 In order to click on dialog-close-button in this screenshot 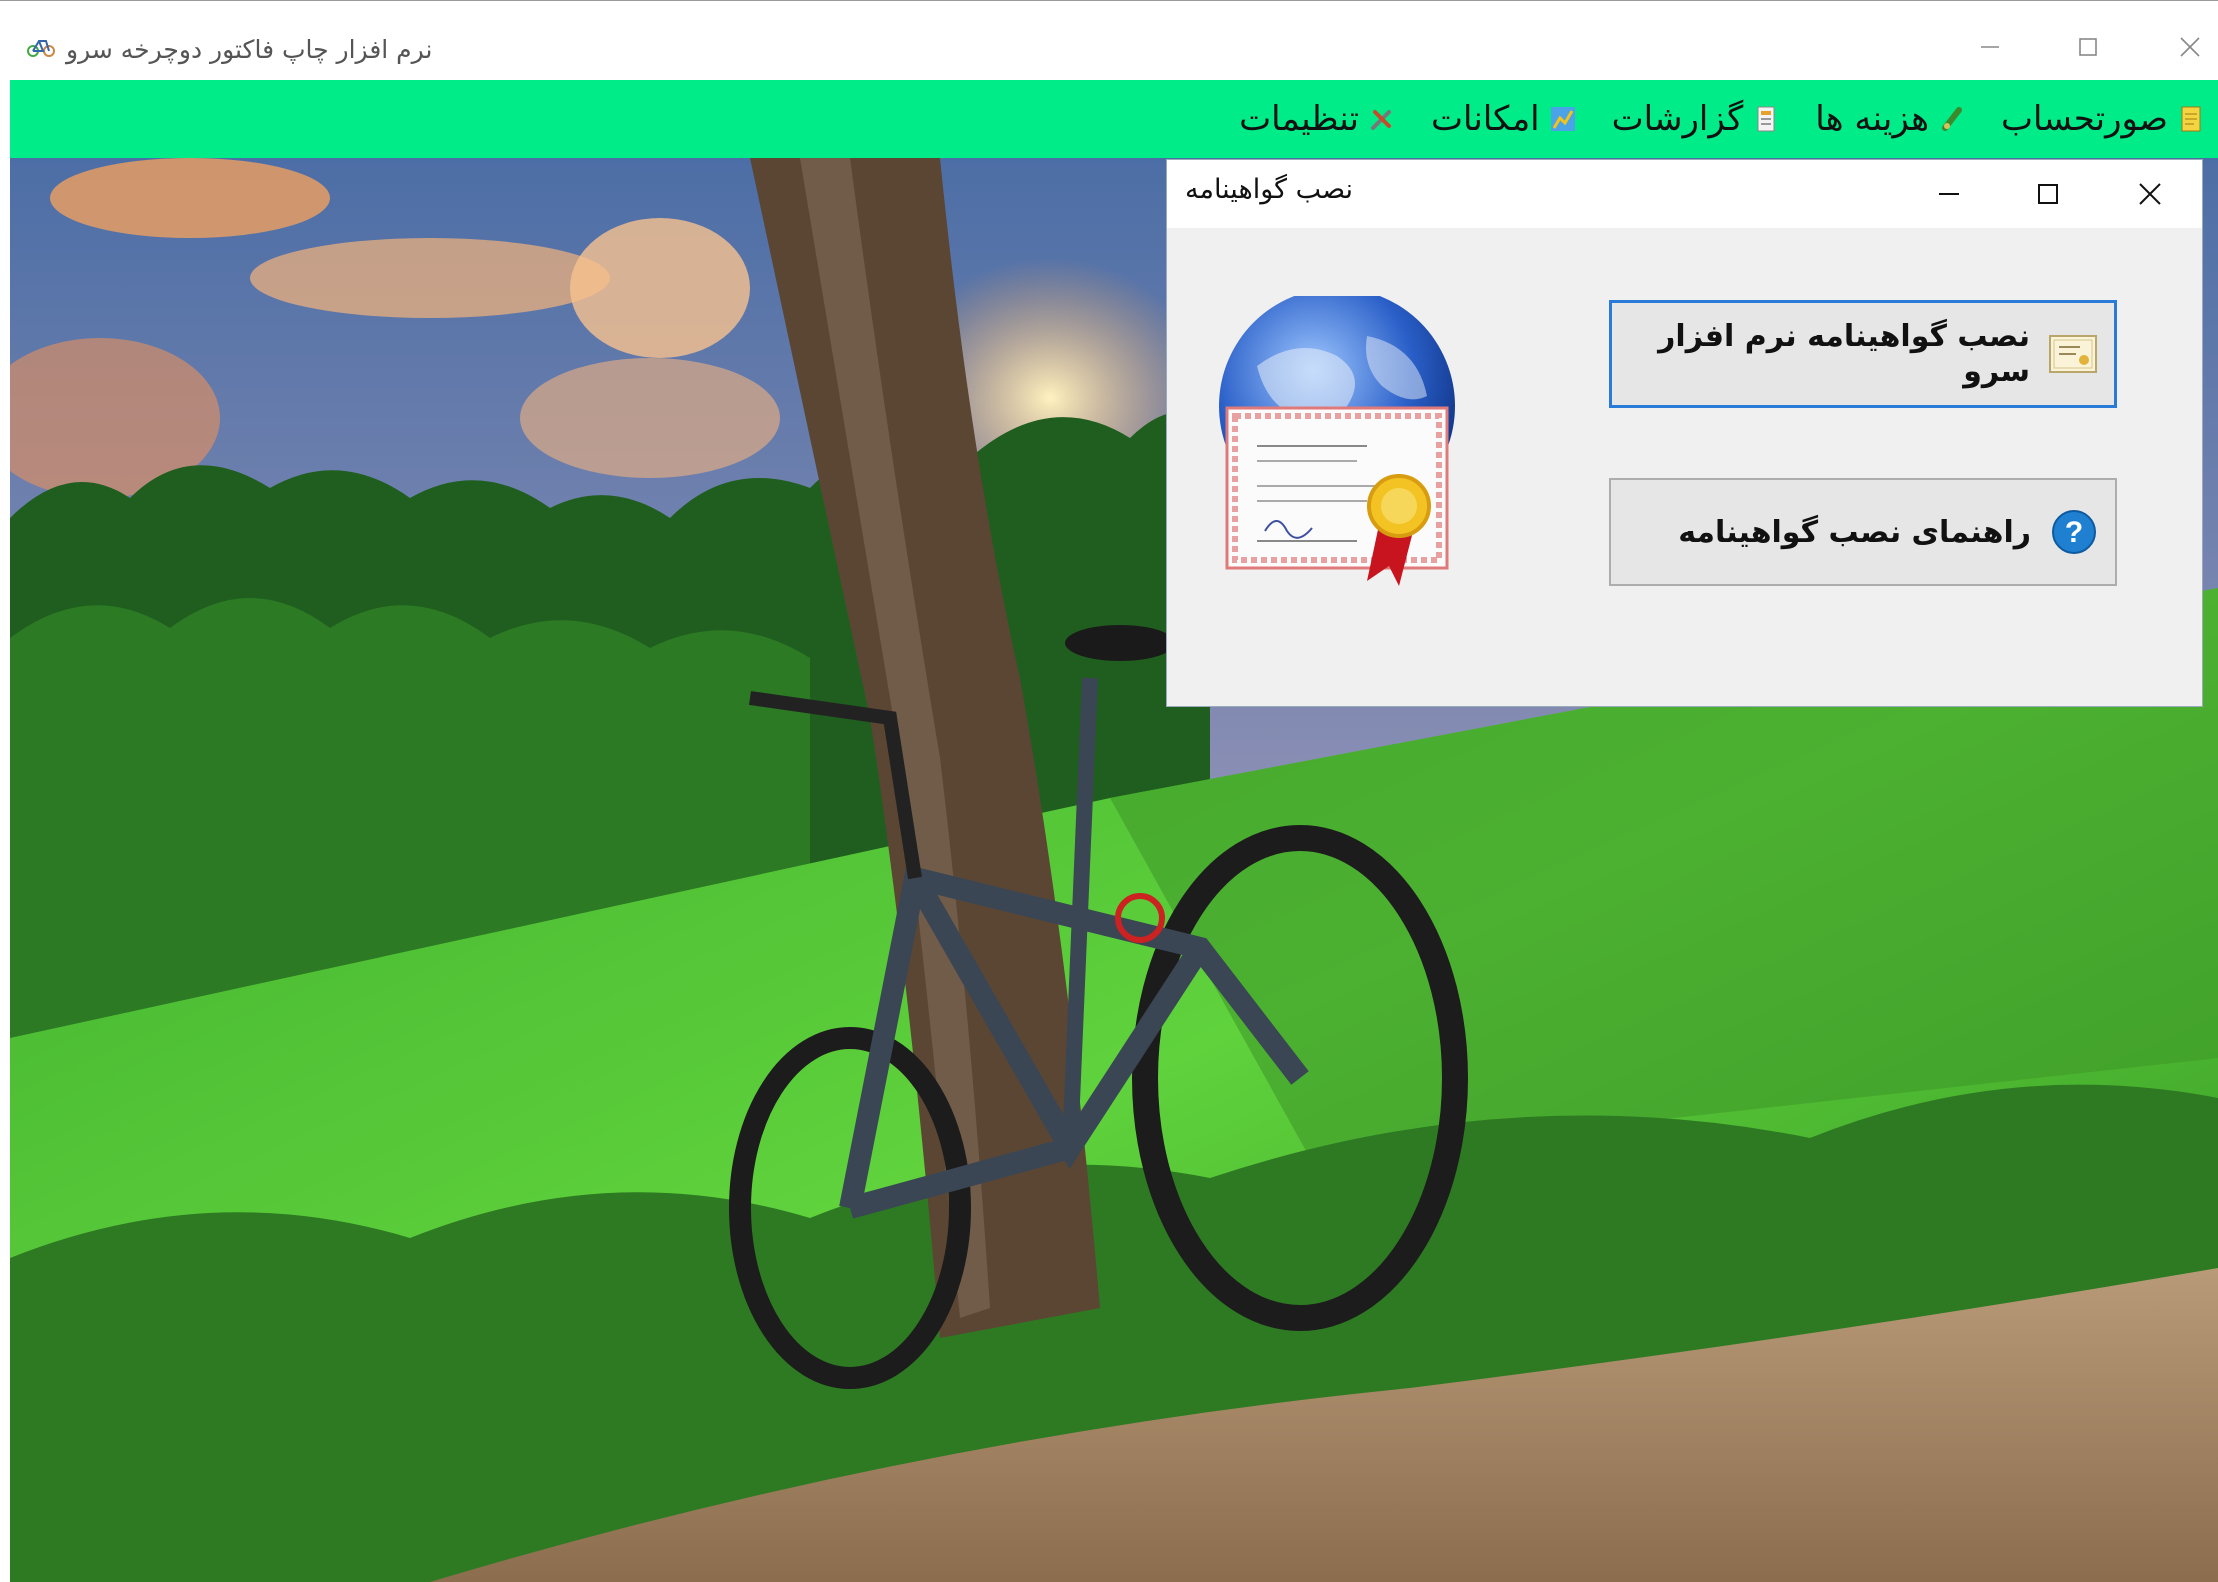, I will do `click(2150, 194)`.